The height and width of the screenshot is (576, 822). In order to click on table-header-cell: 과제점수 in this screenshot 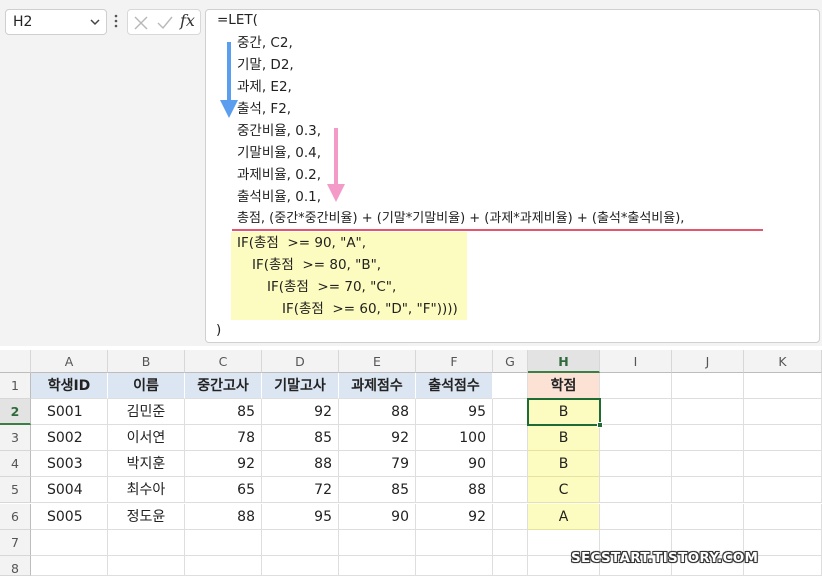, I will do `click(377, 386)`.